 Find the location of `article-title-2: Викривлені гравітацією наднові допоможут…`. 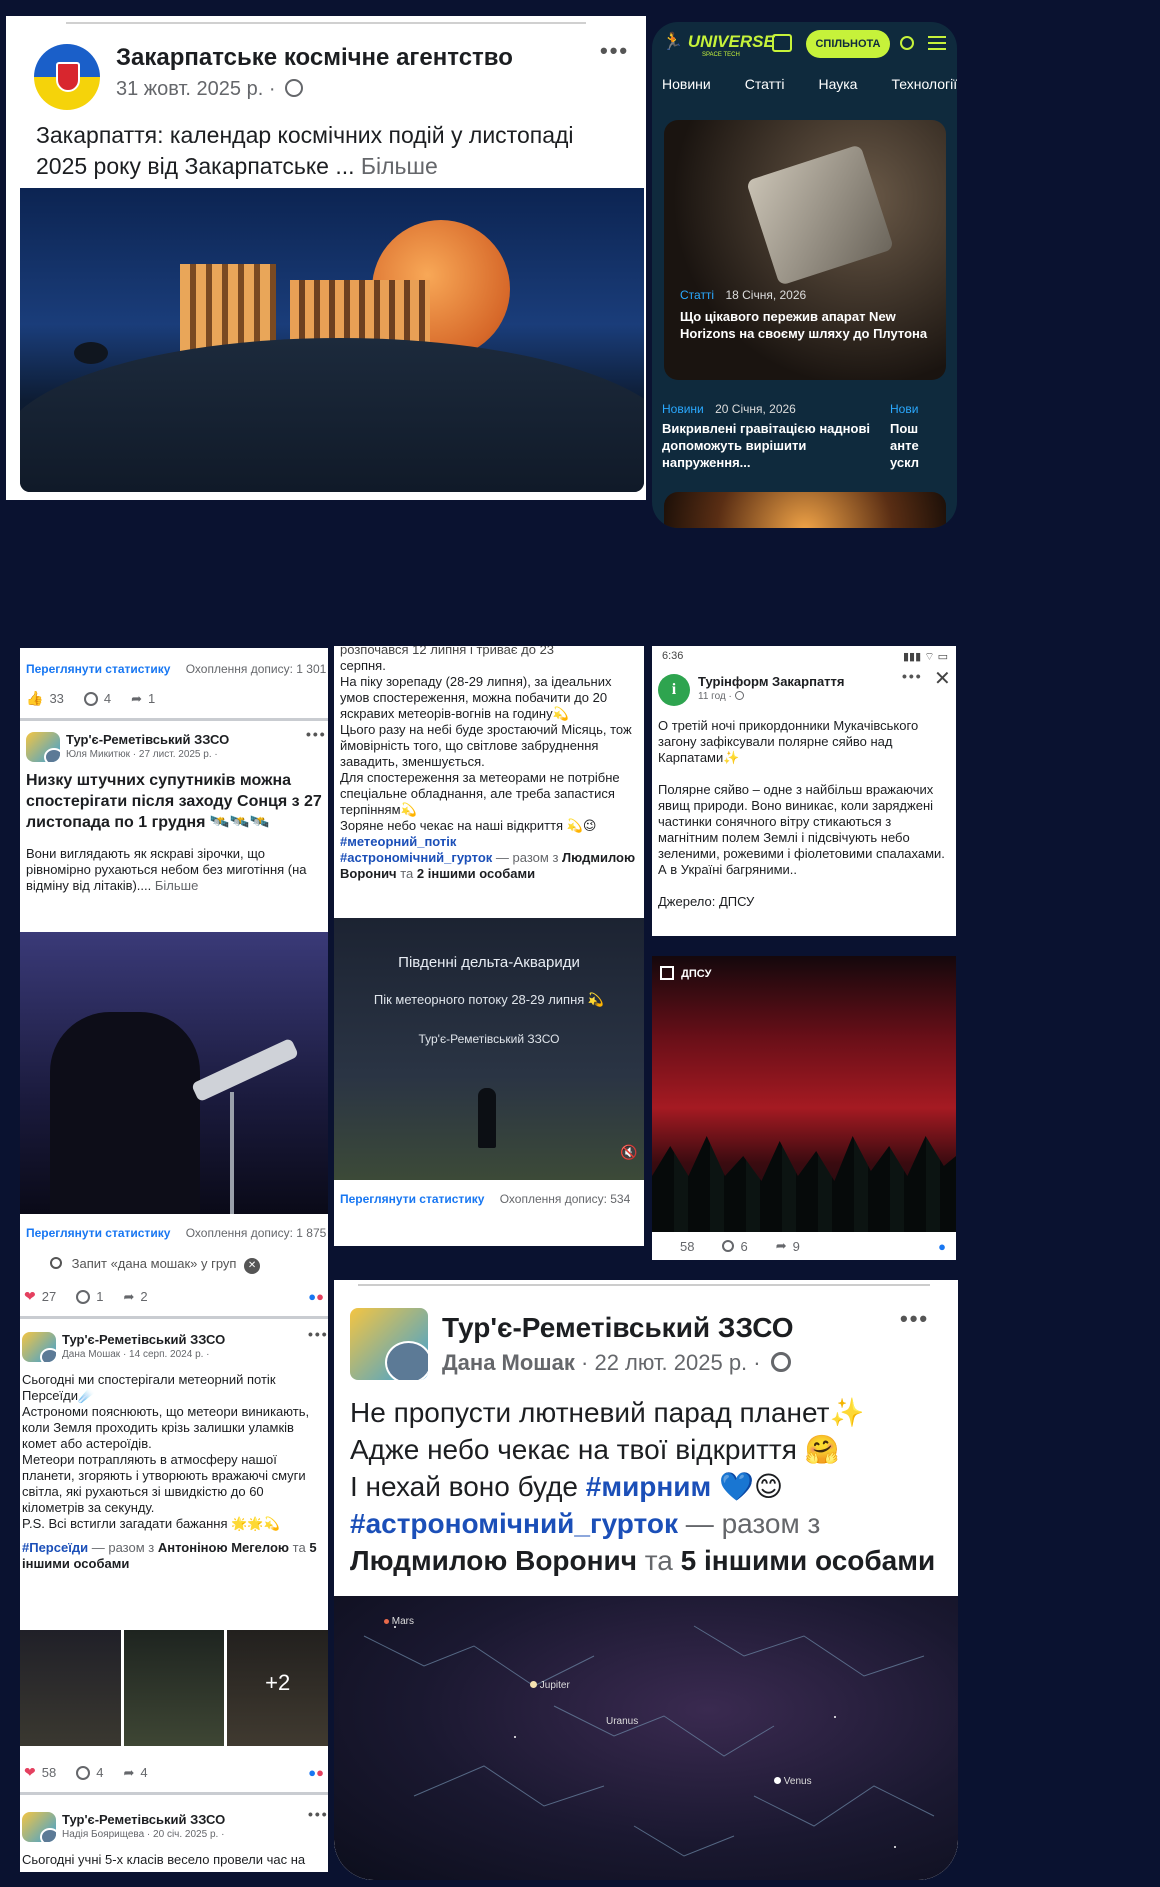

article-title-2: Викривлені гравітацією наднові допоможут… is located at coordinates (767, 445).